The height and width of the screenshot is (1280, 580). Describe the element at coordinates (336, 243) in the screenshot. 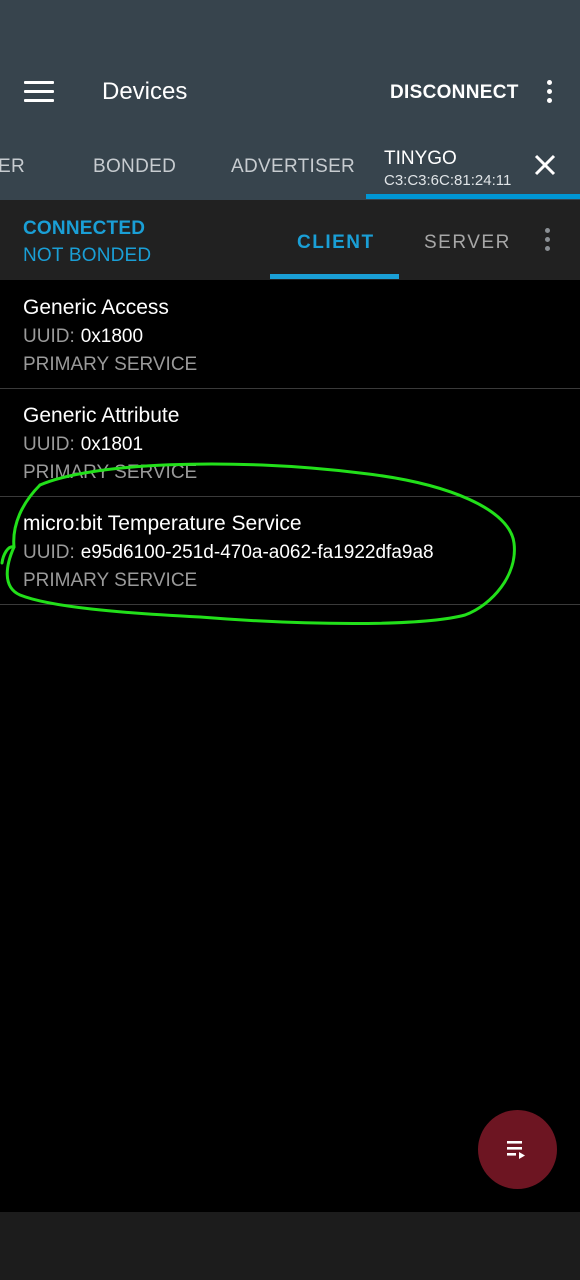

I see `tab-client: CLIENT` at that location.